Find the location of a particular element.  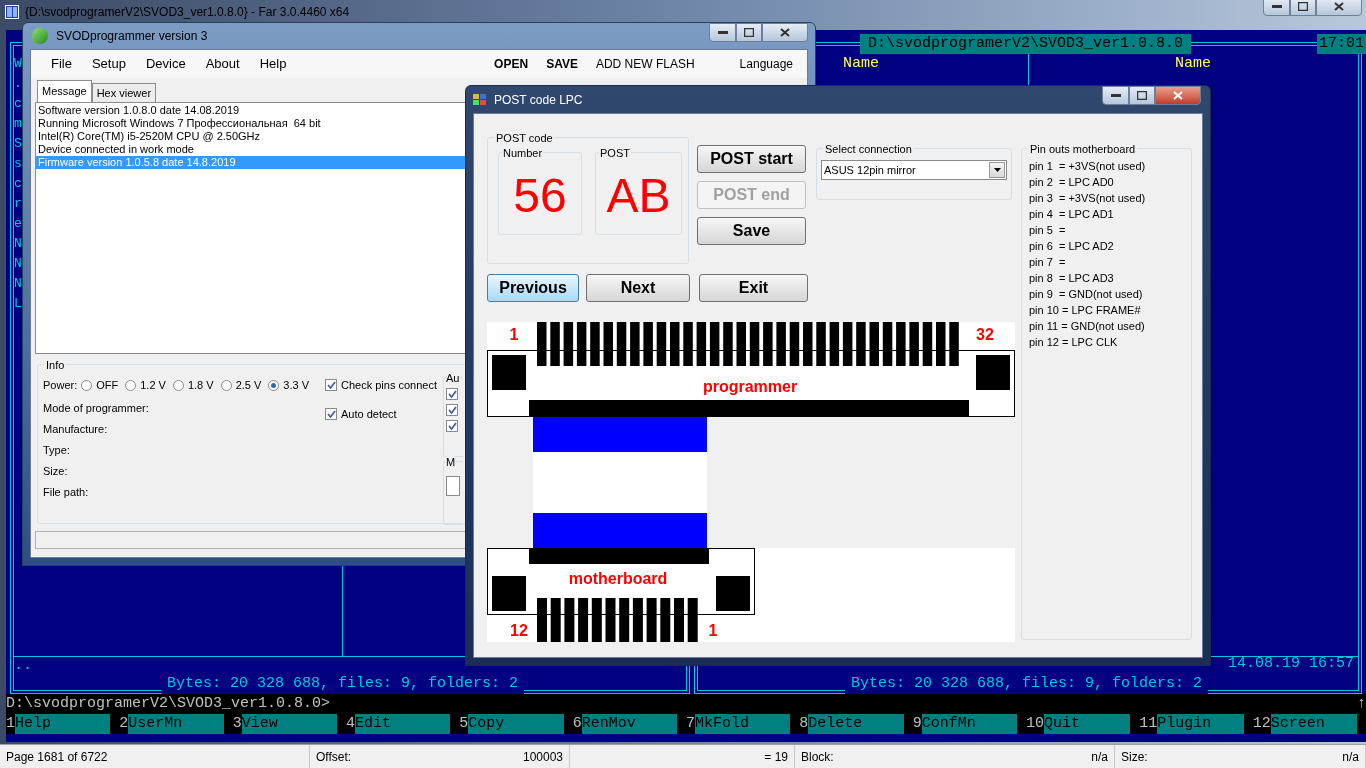

input-field is located at coordinates (453, 486).